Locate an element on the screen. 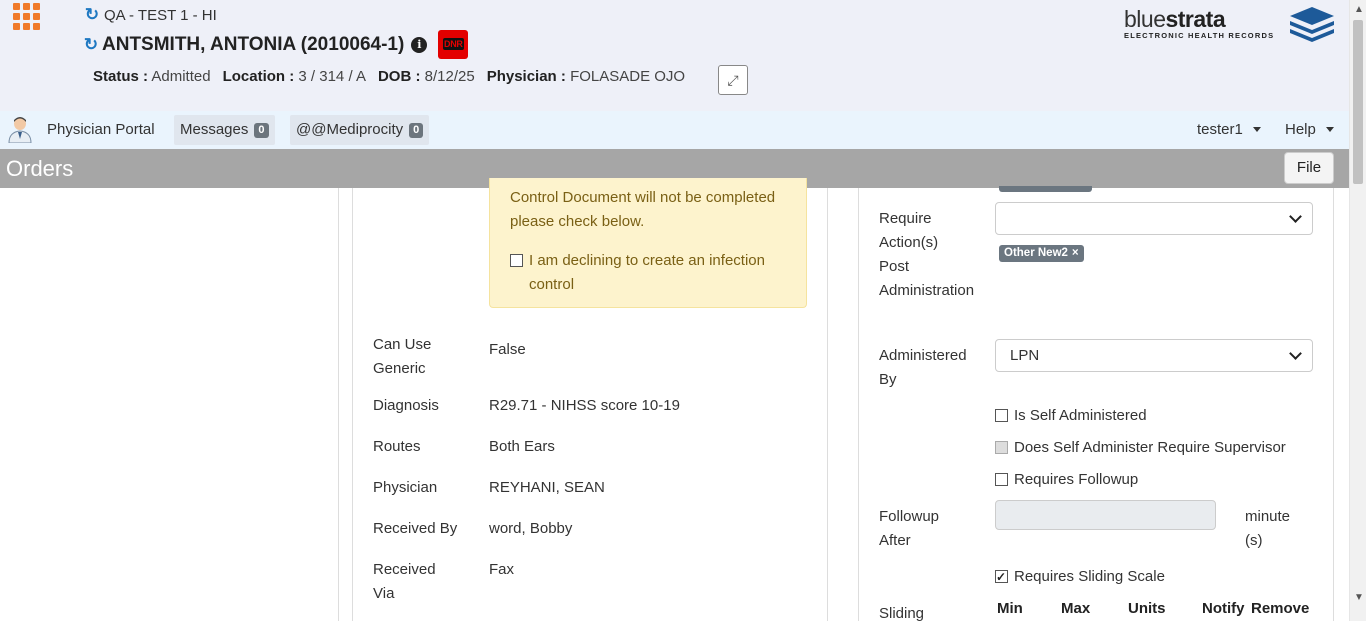 Image resolution: width=1366 pixels, height=626 pixels. patient-row: ↻ ANTSMITH, ANTONIA (2010064-1) i DNR is located at coordinates (276, 44).